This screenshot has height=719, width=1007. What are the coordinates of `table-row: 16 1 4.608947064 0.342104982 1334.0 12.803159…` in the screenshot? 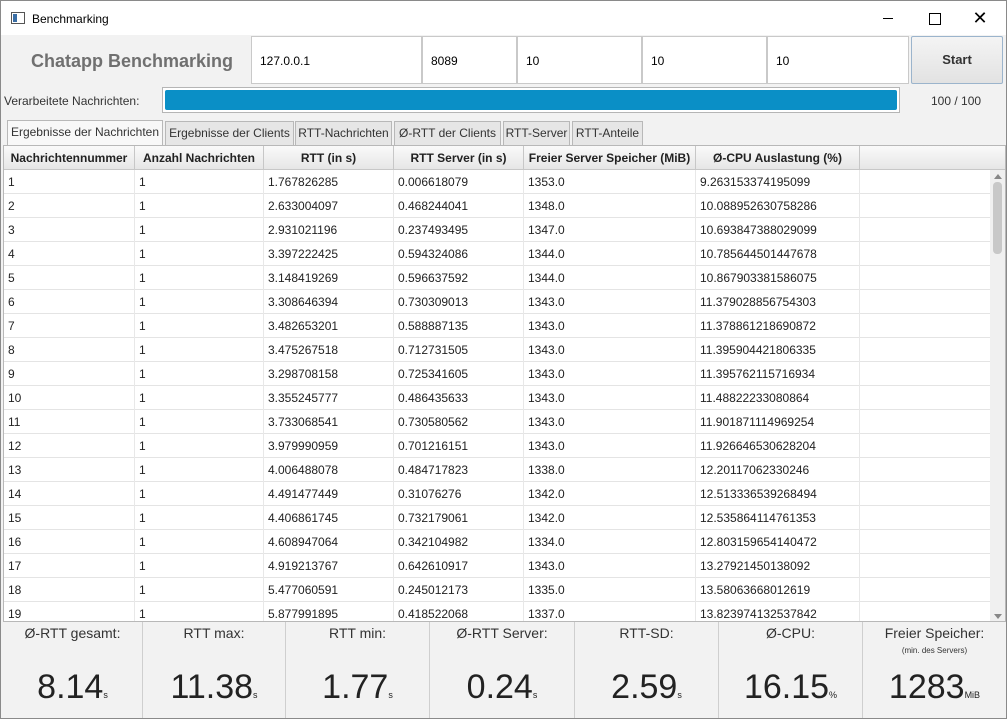 It's located at (497, 542).